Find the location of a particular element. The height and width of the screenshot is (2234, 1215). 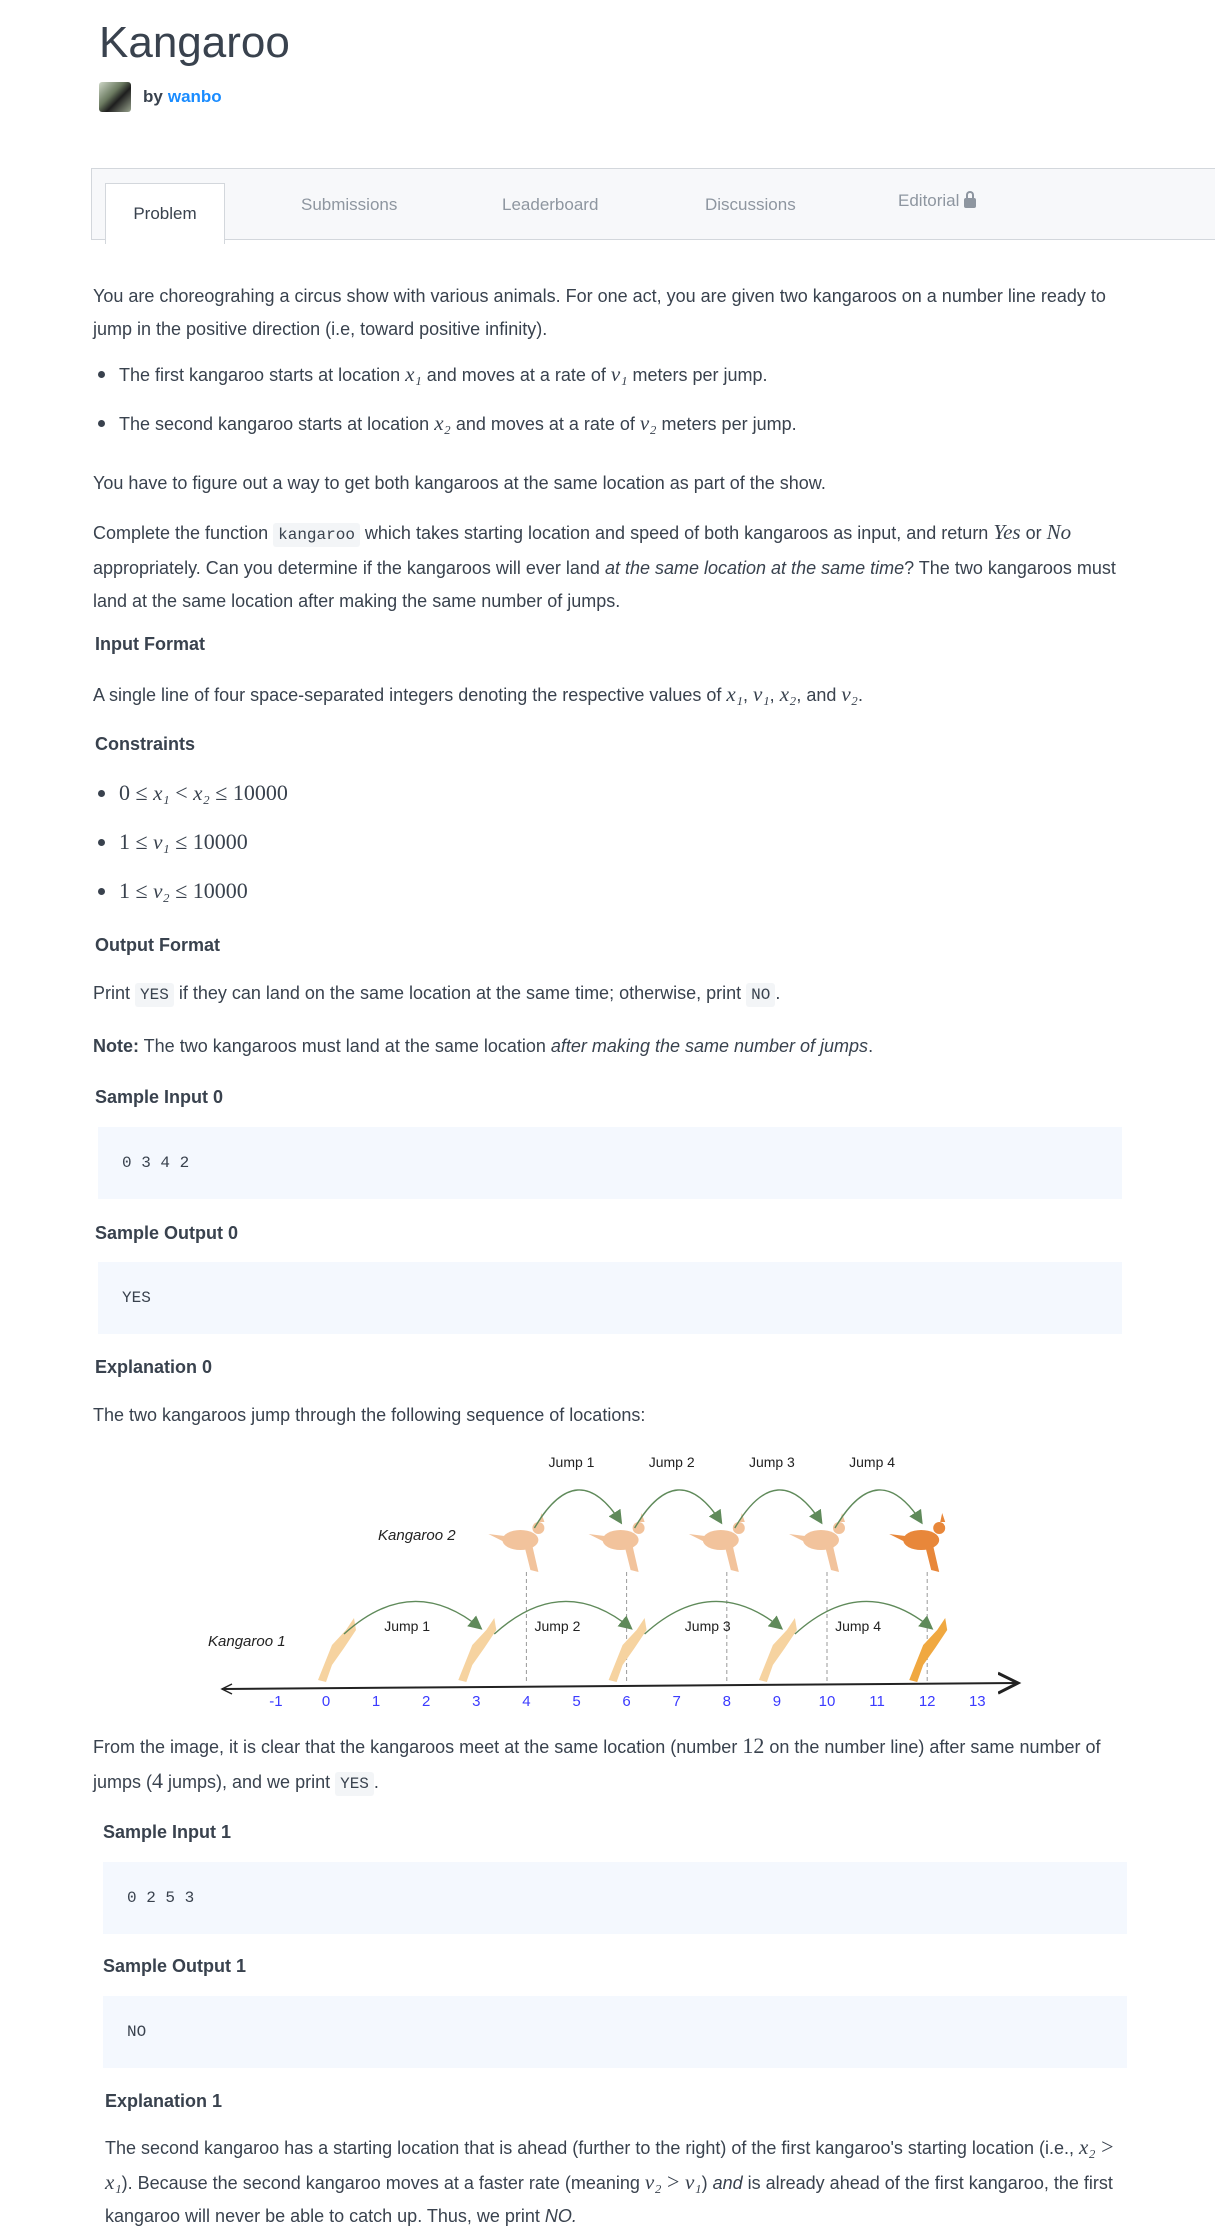

math-expression: No is located at coordinates (1059, 532).